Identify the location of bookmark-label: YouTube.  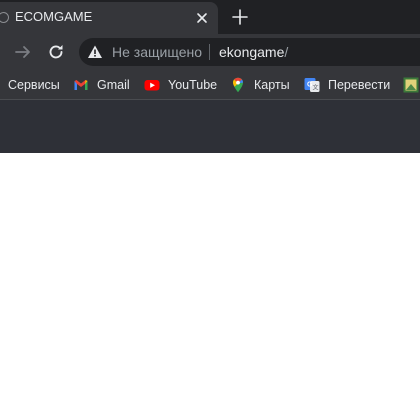
(193, 85).